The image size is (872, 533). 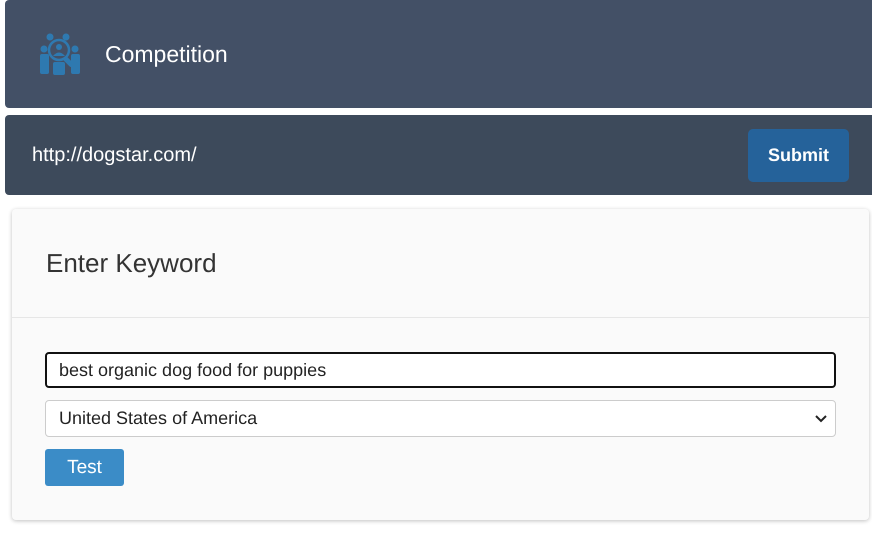 What do you see at coordinates (60, 54) in the screenshot?
I see `team-search-icon` at bounding box center [60, 54].